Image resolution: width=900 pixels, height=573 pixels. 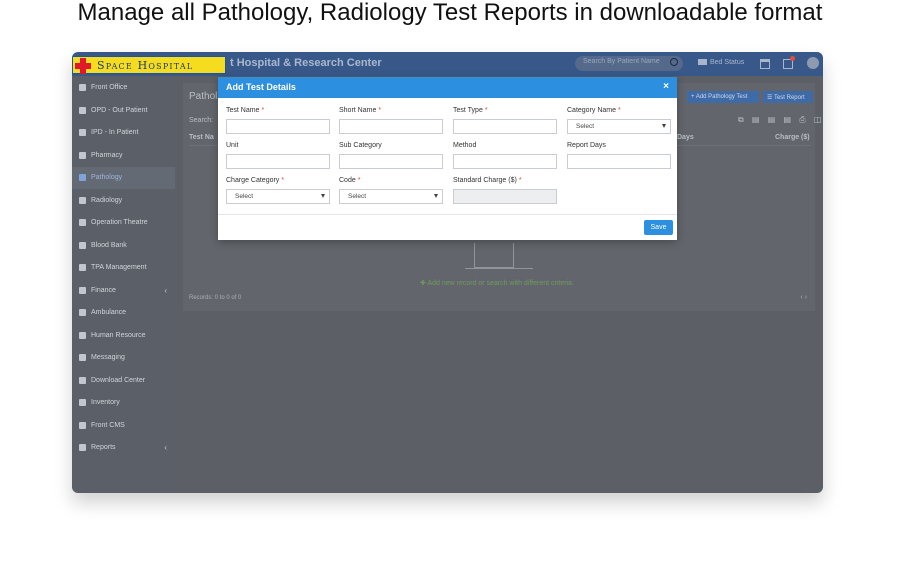 What do you see at coordinates (123, 291) in the screenshot?
I see `sidebar-item-finance: Finance ‹` at bounding box center [123, 291].